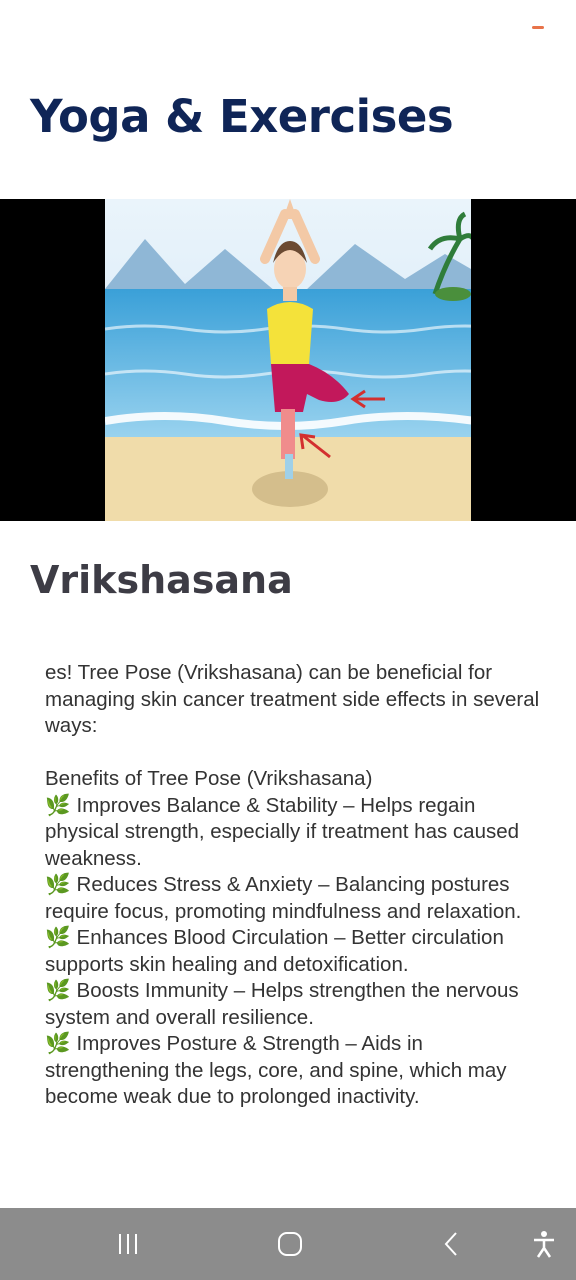  Describe the element at coordinates (242, 116) in the screenshot. I see `page-title: Yoga & Exercises` at that location.